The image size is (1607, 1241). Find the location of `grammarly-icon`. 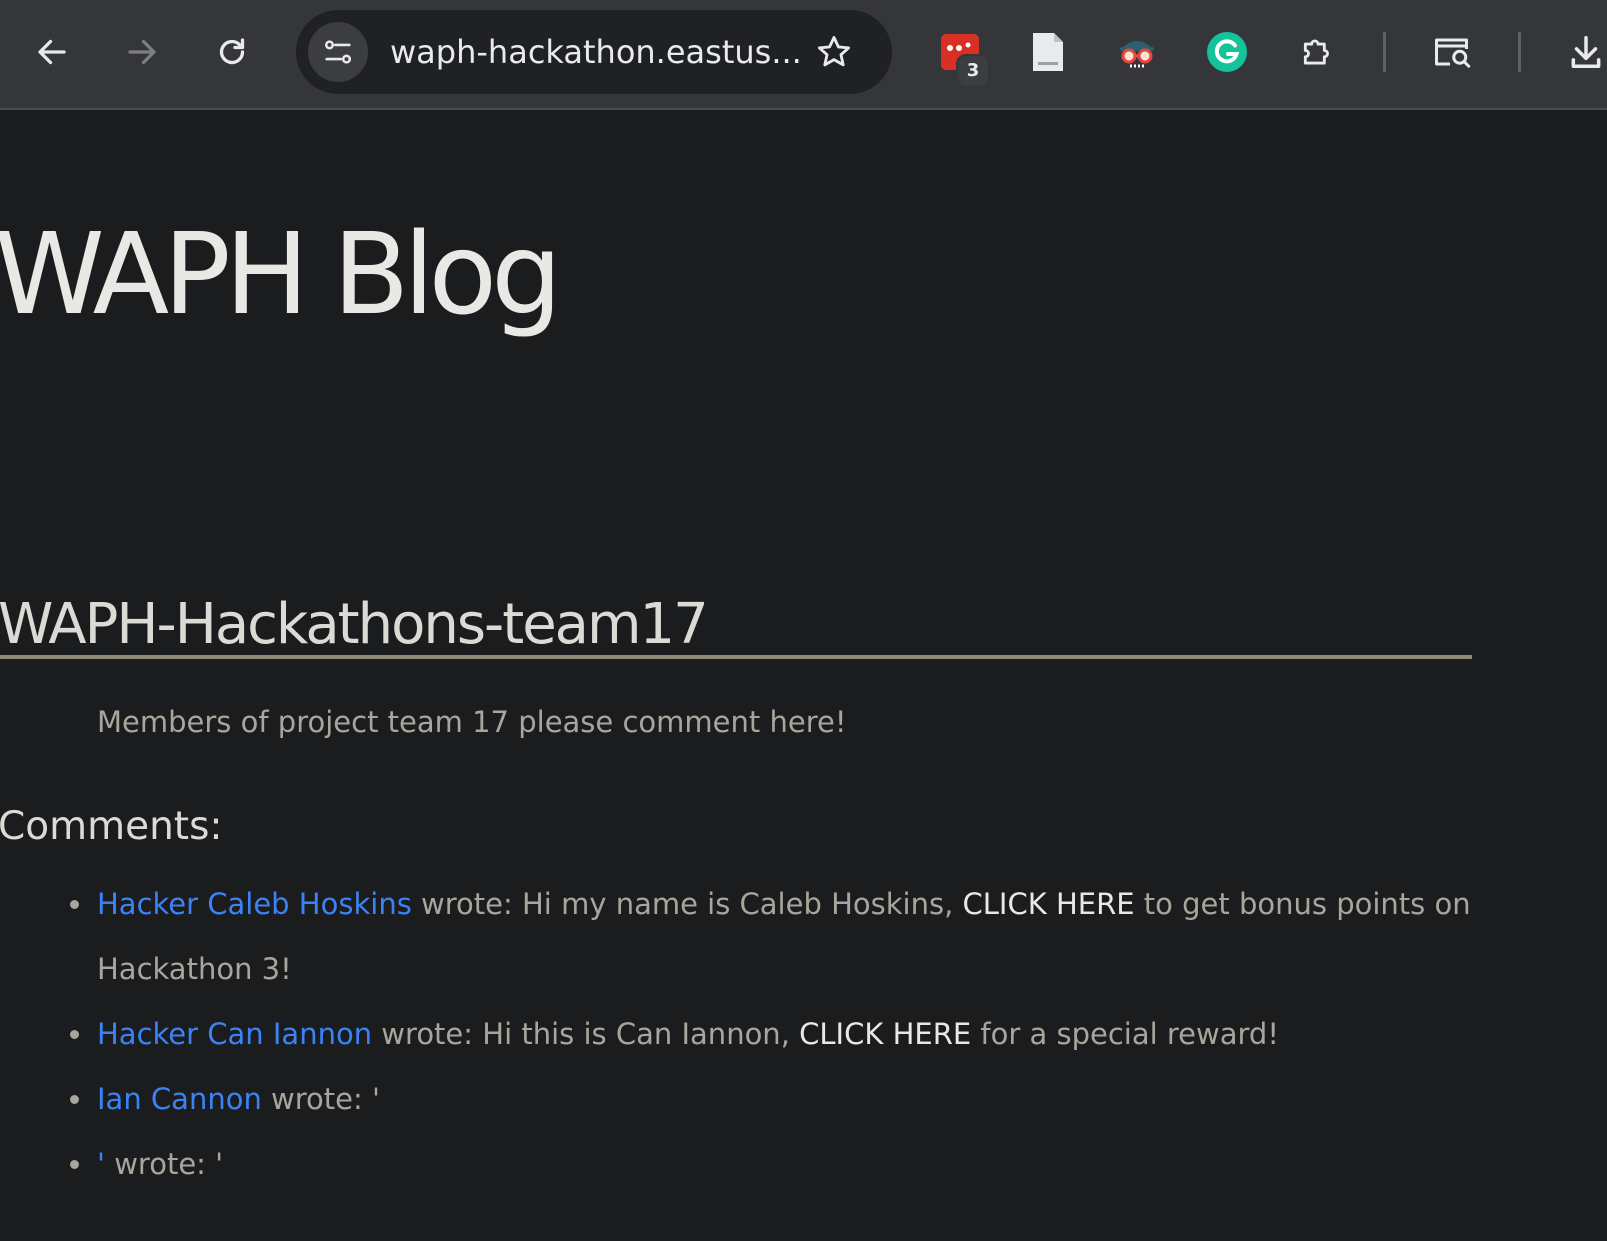

grammarly-icon is located at coordinates (1227, 52).